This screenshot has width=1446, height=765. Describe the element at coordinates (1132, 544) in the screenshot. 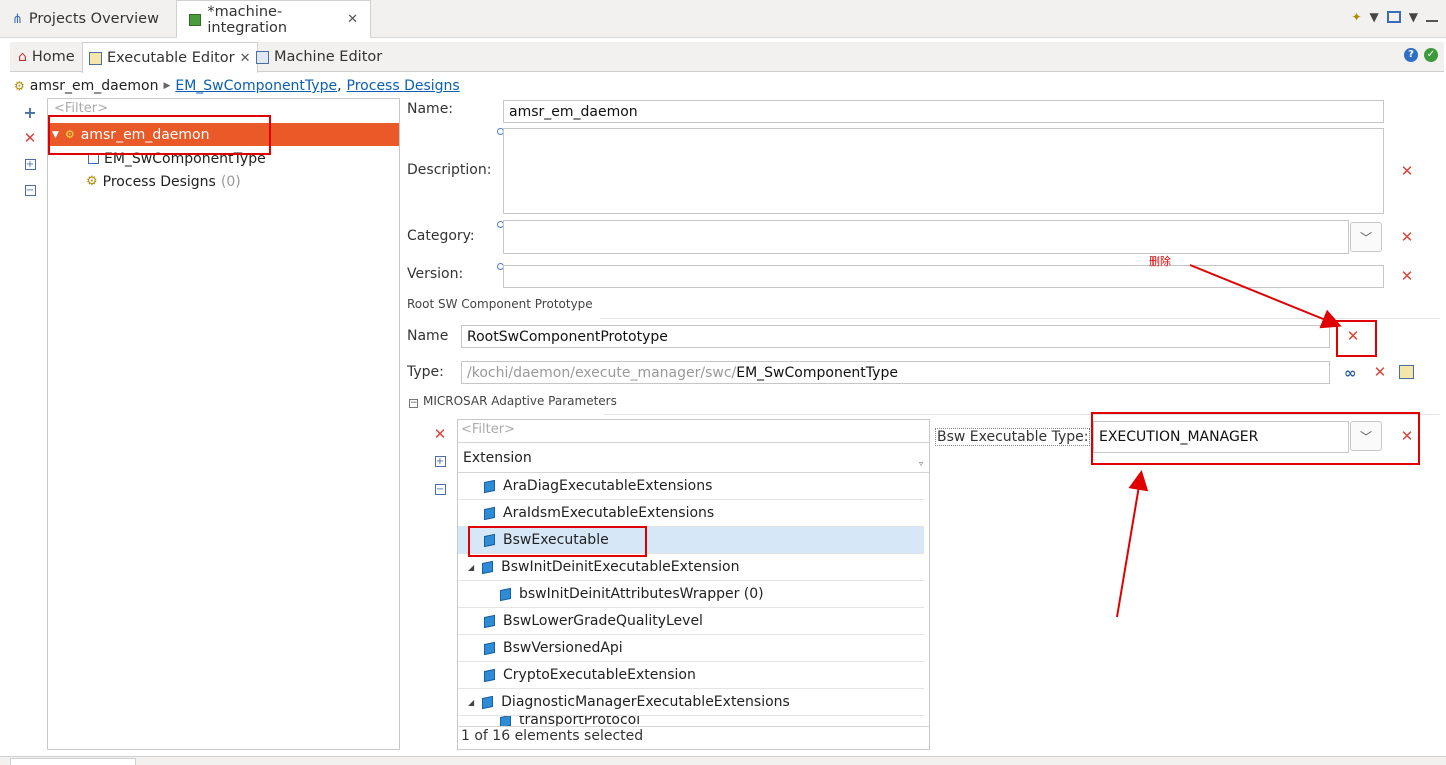

I see `arrow-to-bsw-type` at that location.